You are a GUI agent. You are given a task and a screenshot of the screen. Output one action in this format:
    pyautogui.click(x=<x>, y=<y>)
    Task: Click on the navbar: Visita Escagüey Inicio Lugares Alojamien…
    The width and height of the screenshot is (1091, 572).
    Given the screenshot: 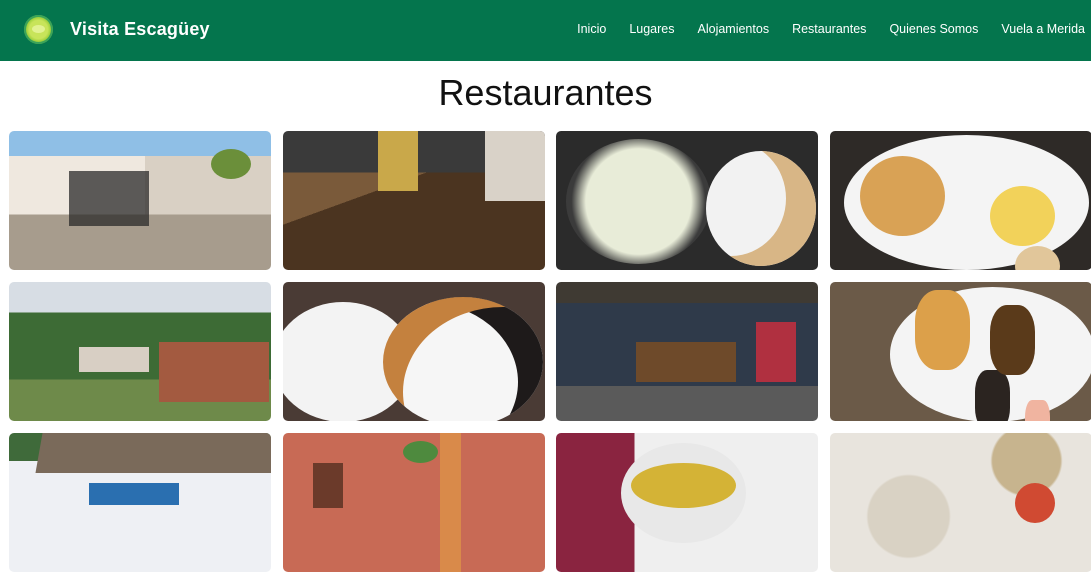 What is the action you would take?
    pyautogui.click(x=545, y=30)
    